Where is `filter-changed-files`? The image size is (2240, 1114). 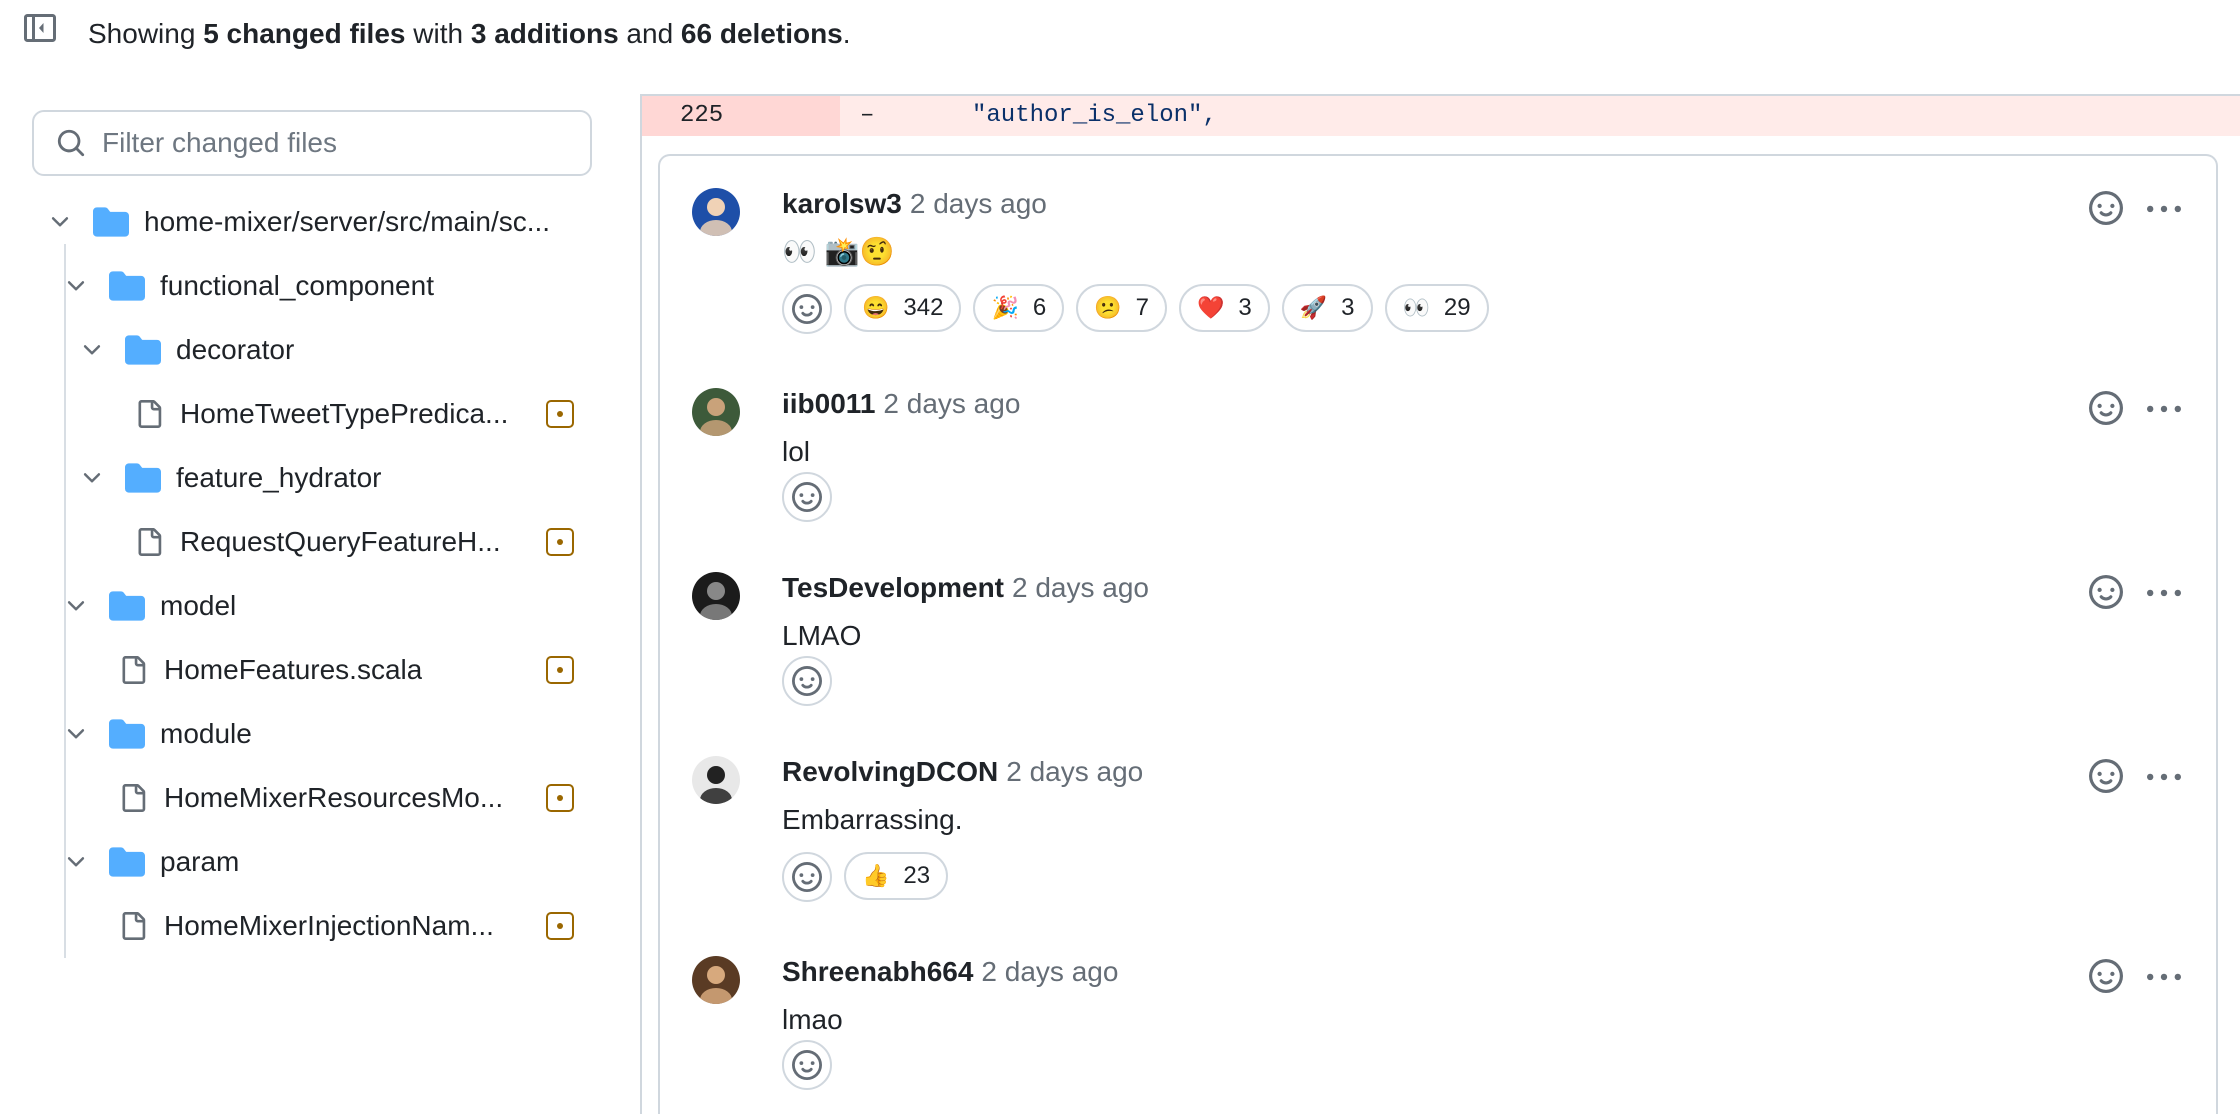 filter-changed-files is located at coordinates (312, 143).